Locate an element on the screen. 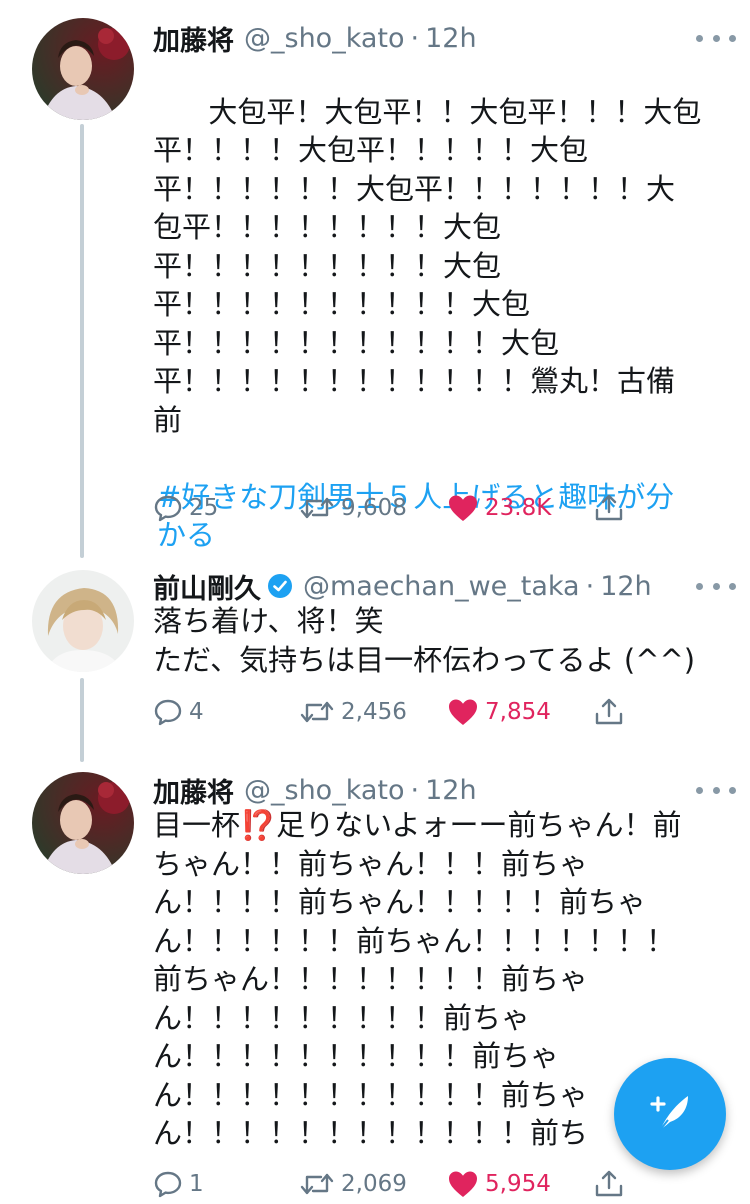 The image size is (750, 1204). retweet-count: 9,608 is located at coordinates (374, 508).